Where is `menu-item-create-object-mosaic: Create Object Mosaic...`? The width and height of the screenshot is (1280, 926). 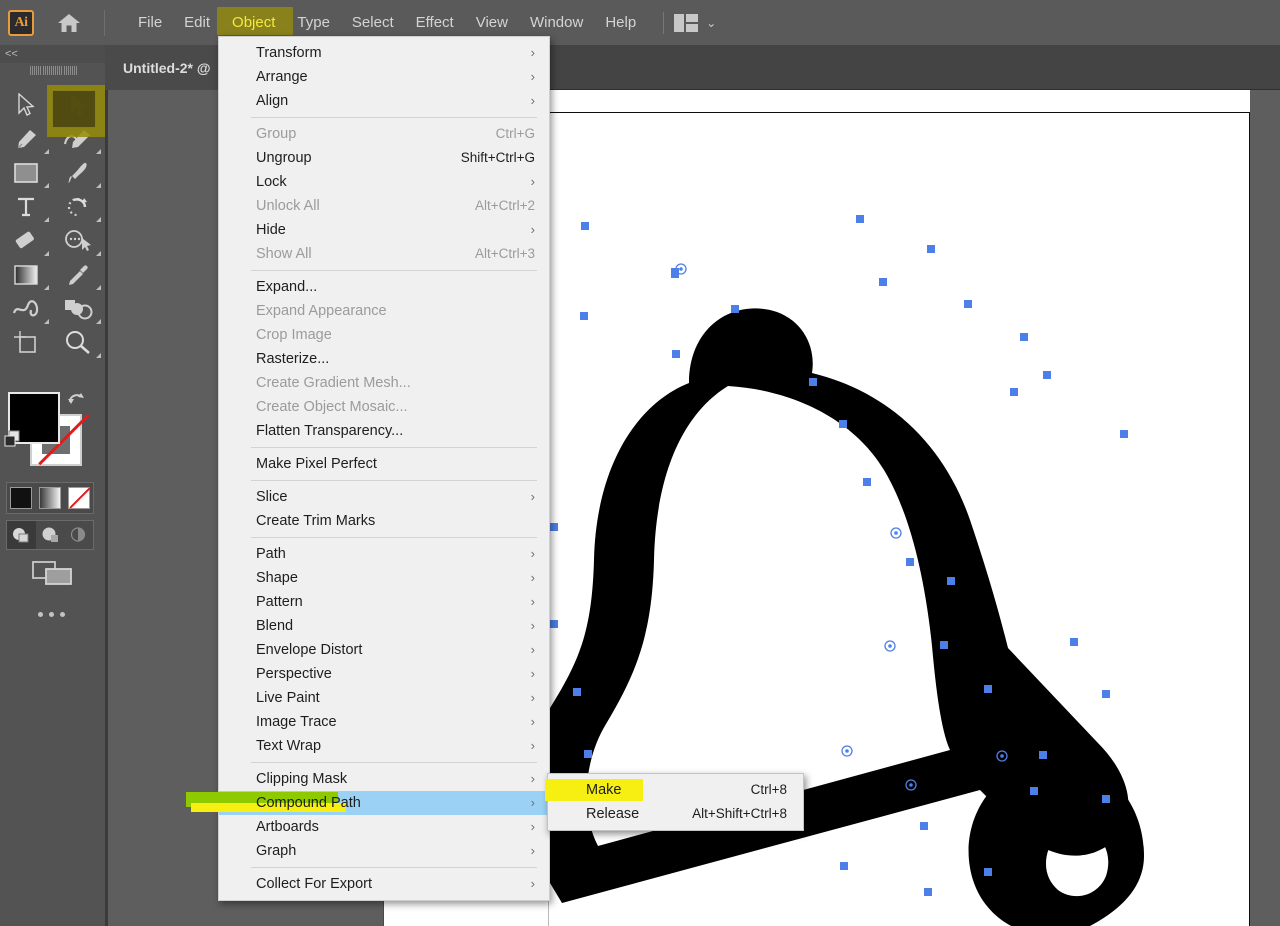
menu-item-create-object-mosaic: Create Object Mosaic... is located at coordinates (332, 407).